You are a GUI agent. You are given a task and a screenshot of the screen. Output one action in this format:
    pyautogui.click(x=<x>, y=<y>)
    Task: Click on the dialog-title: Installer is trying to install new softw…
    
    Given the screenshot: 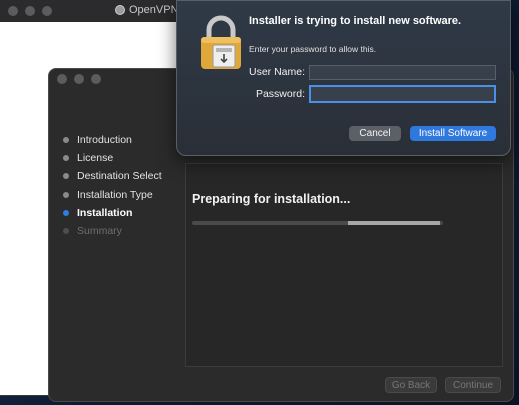 What is the action you would take?
    pyautogui.click(x=355, y=21)
    